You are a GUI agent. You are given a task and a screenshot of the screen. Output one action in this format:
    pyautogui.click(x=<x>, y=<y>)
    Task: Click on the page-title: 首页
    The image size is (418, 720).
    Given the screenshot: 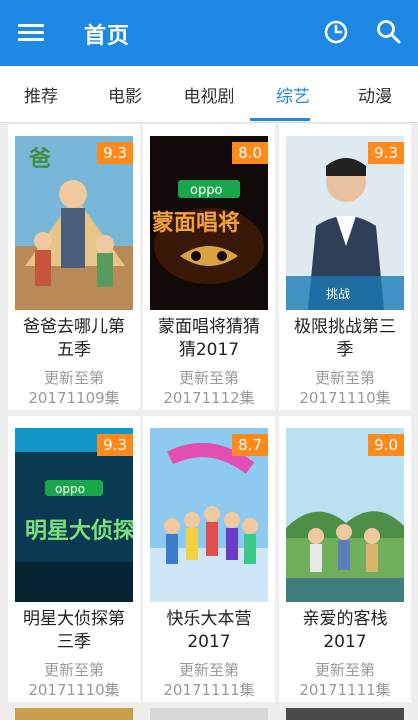 What is the action you would take?
    pyautogui.click(x=107, y=36)
    